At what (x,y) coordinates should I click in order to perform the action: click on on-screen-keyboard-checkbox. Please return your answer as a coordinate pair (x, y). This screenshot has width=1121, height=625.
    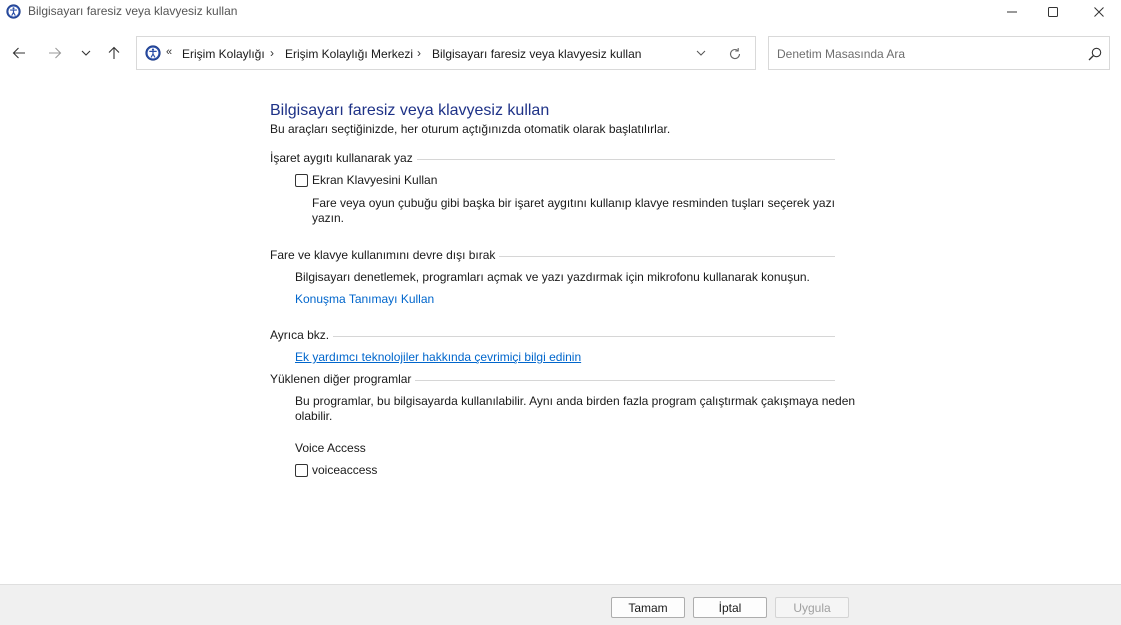
    Looking at the image, I should click on (301, 180).